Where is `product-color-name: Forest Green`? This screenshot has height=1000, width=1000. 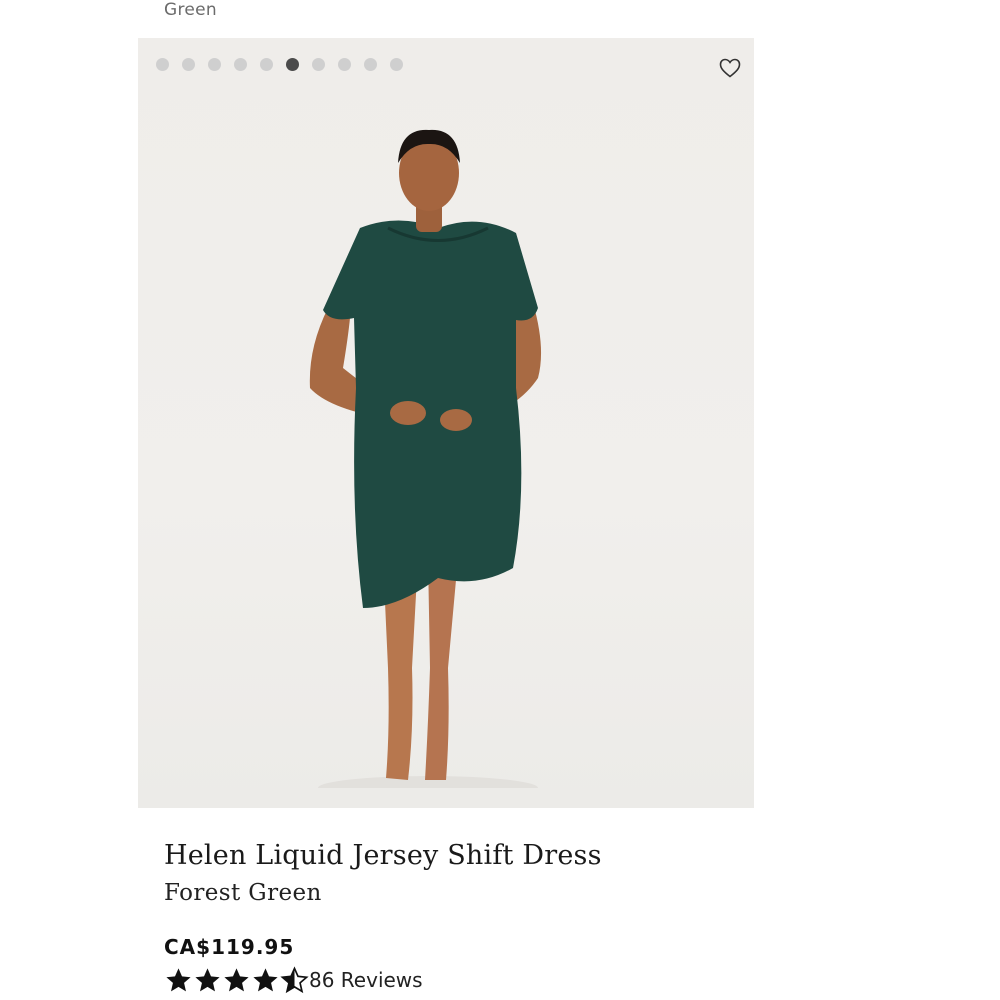
product-color-name: Forest Green is located at coordinates (243, 893).